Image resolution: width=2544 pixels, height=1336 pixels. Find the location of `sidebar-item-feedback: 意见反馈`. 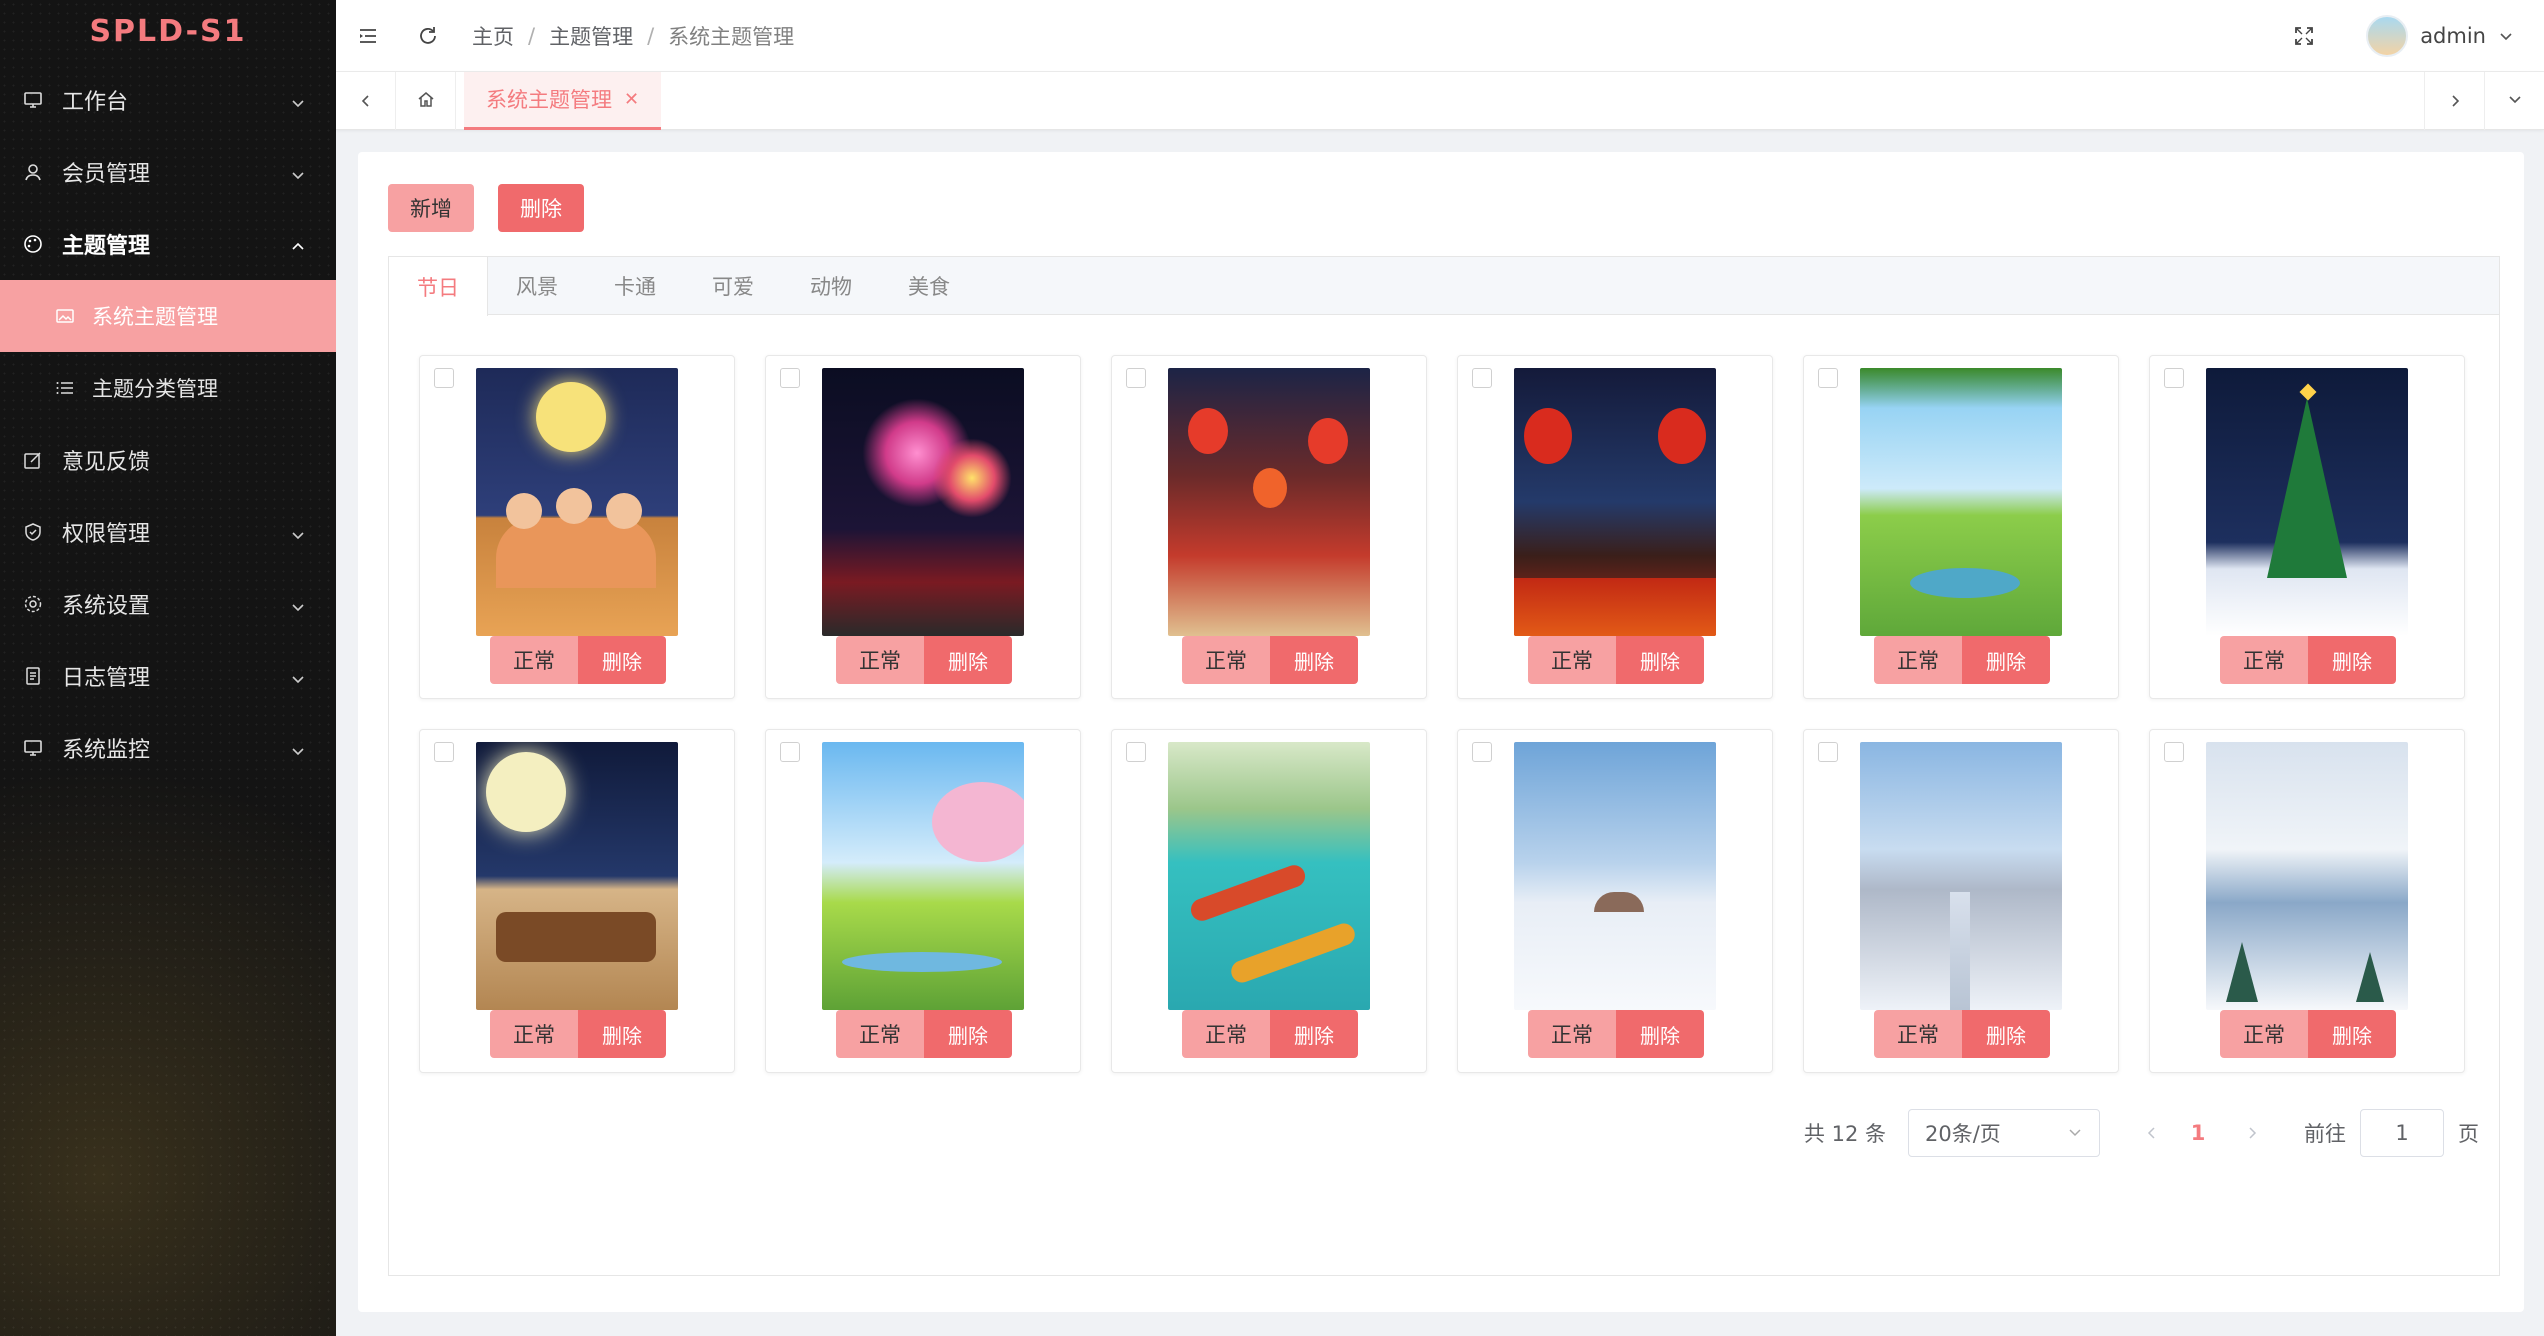

sidebar-item-feedback: 意见反馈 is located at coordinates (168, 460).